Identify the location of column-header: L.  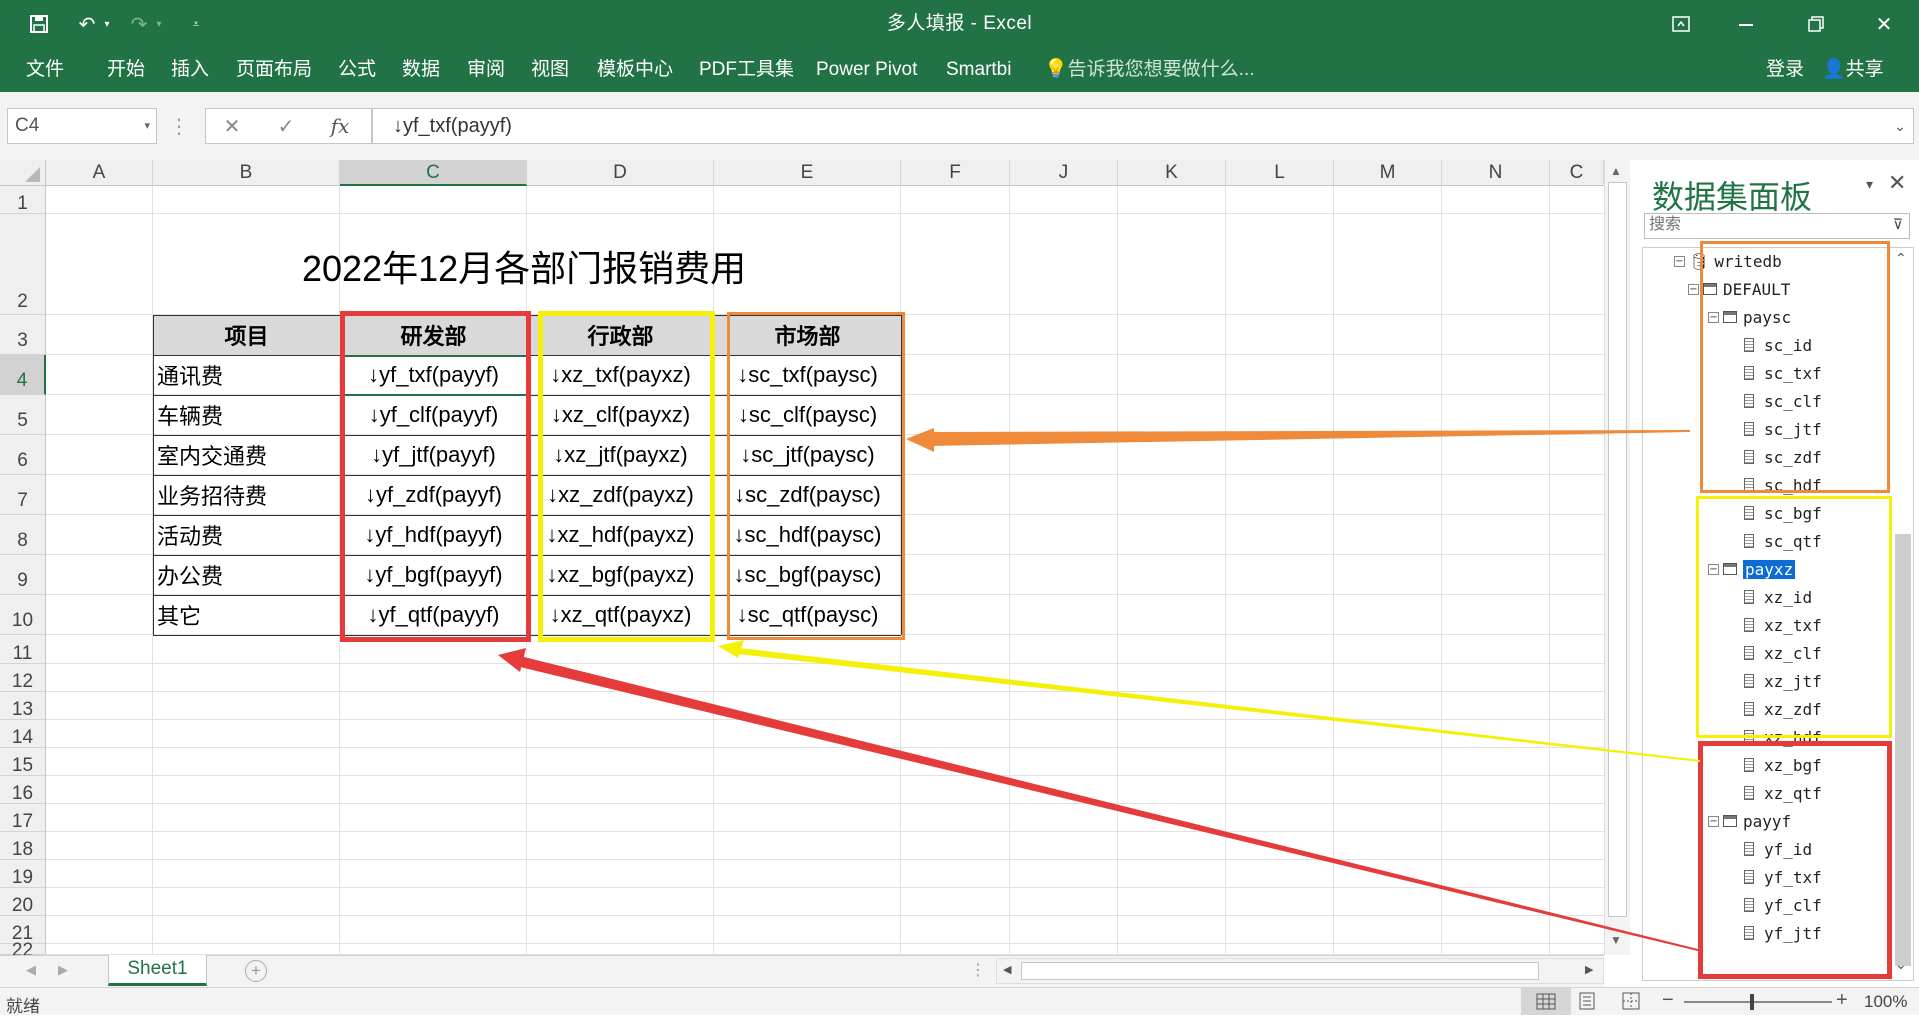
(1280, 173).